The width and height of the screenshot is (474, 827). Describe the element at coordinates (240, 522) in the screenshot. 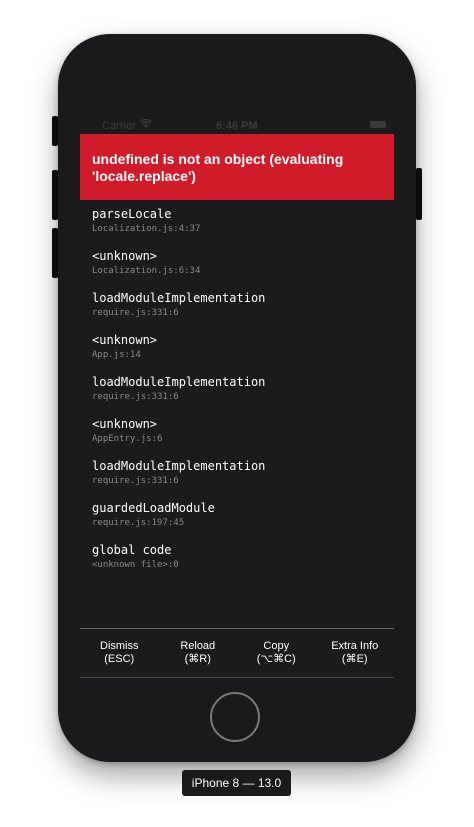

I see `stack-frame: guardedLoadModule require.js:197:45` at that location.